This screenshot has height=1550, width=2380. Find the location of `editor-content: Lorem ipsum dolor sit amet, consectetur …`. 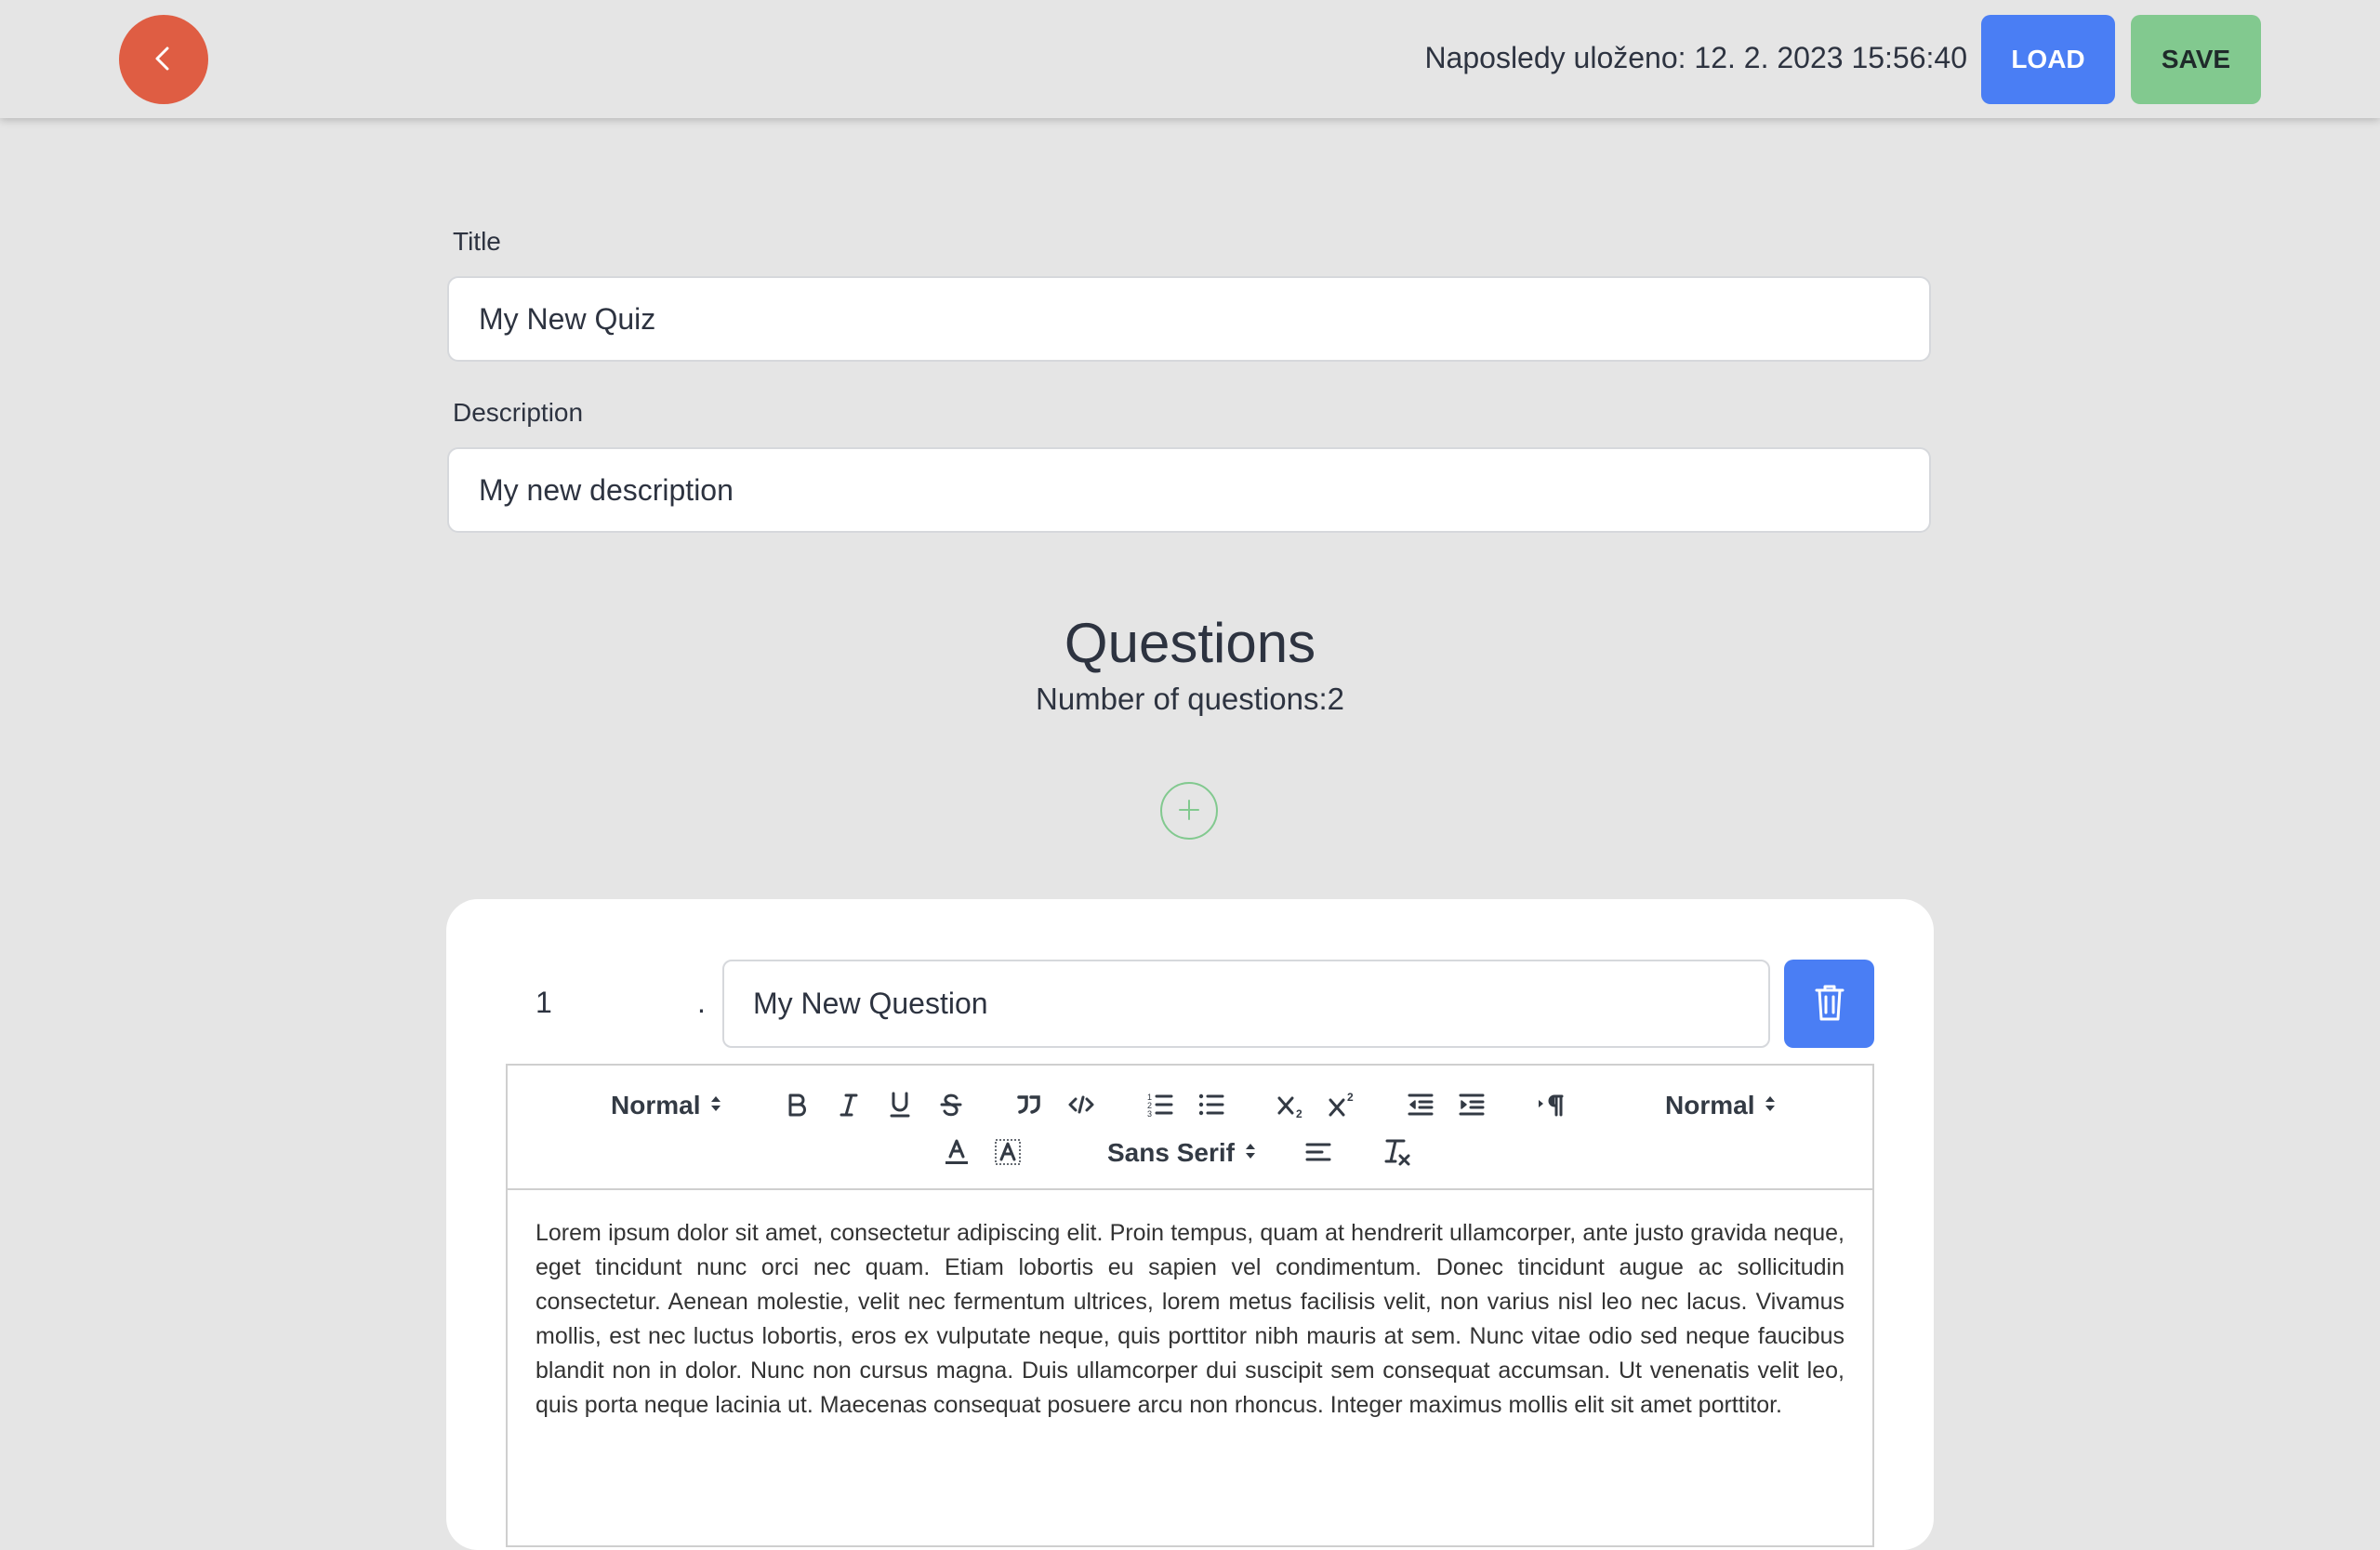

editor-content: Lorem ipsum dolor sit amet, consectetur … is located at coordinates (1190, 1319).